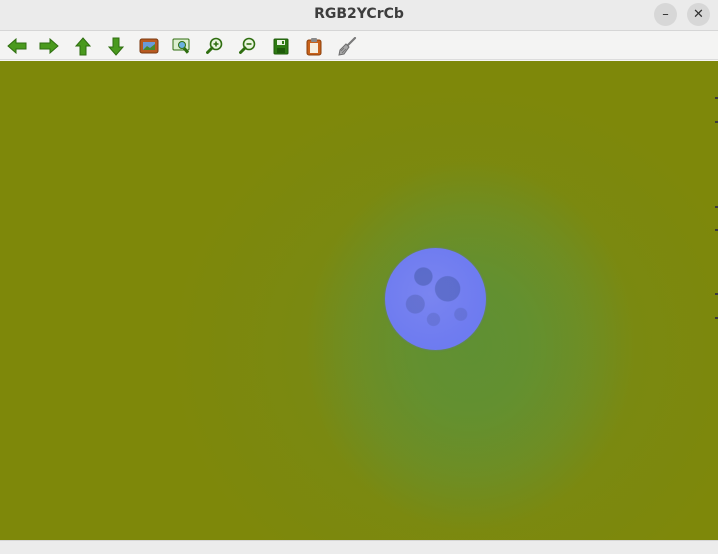 The width and height of the screenshot is (718, 554). Describe the element at coordinates (359, 45) in the screenshot. I see `toolbar` at that location.